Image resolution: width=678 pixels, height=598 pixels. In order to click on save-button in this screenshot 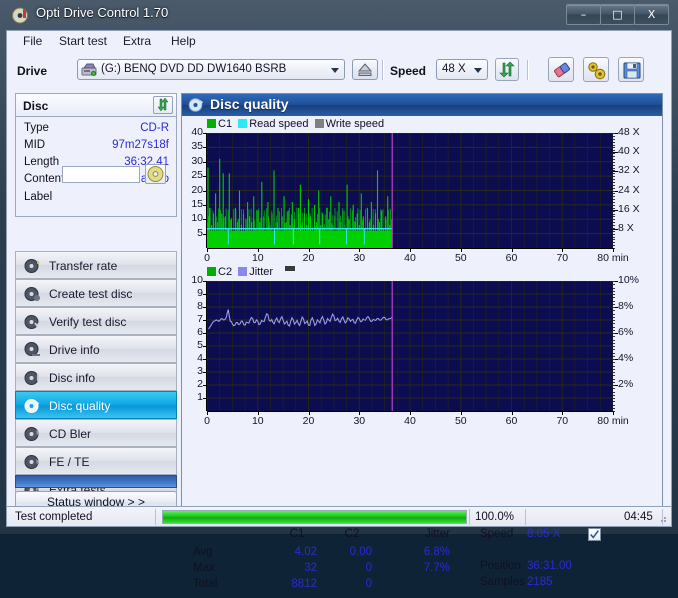, I will do `click(631, 69)`.